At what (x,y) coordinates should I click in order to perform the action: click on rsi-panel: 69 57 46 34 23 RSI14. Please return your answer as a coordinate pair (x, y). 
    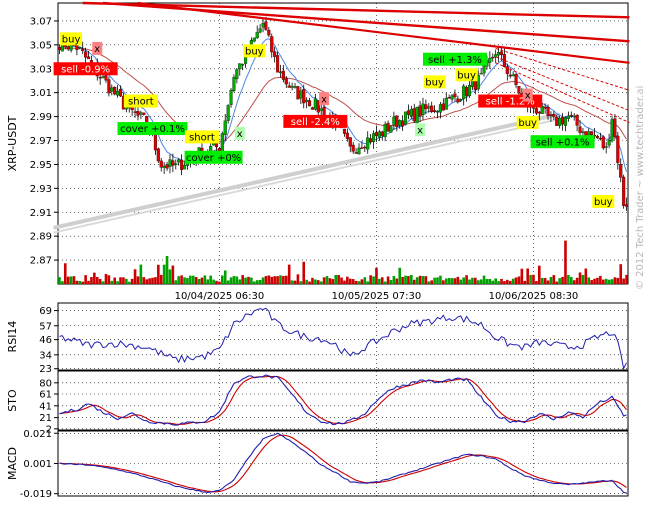
    Looking at the image, I should click on (317, 338).